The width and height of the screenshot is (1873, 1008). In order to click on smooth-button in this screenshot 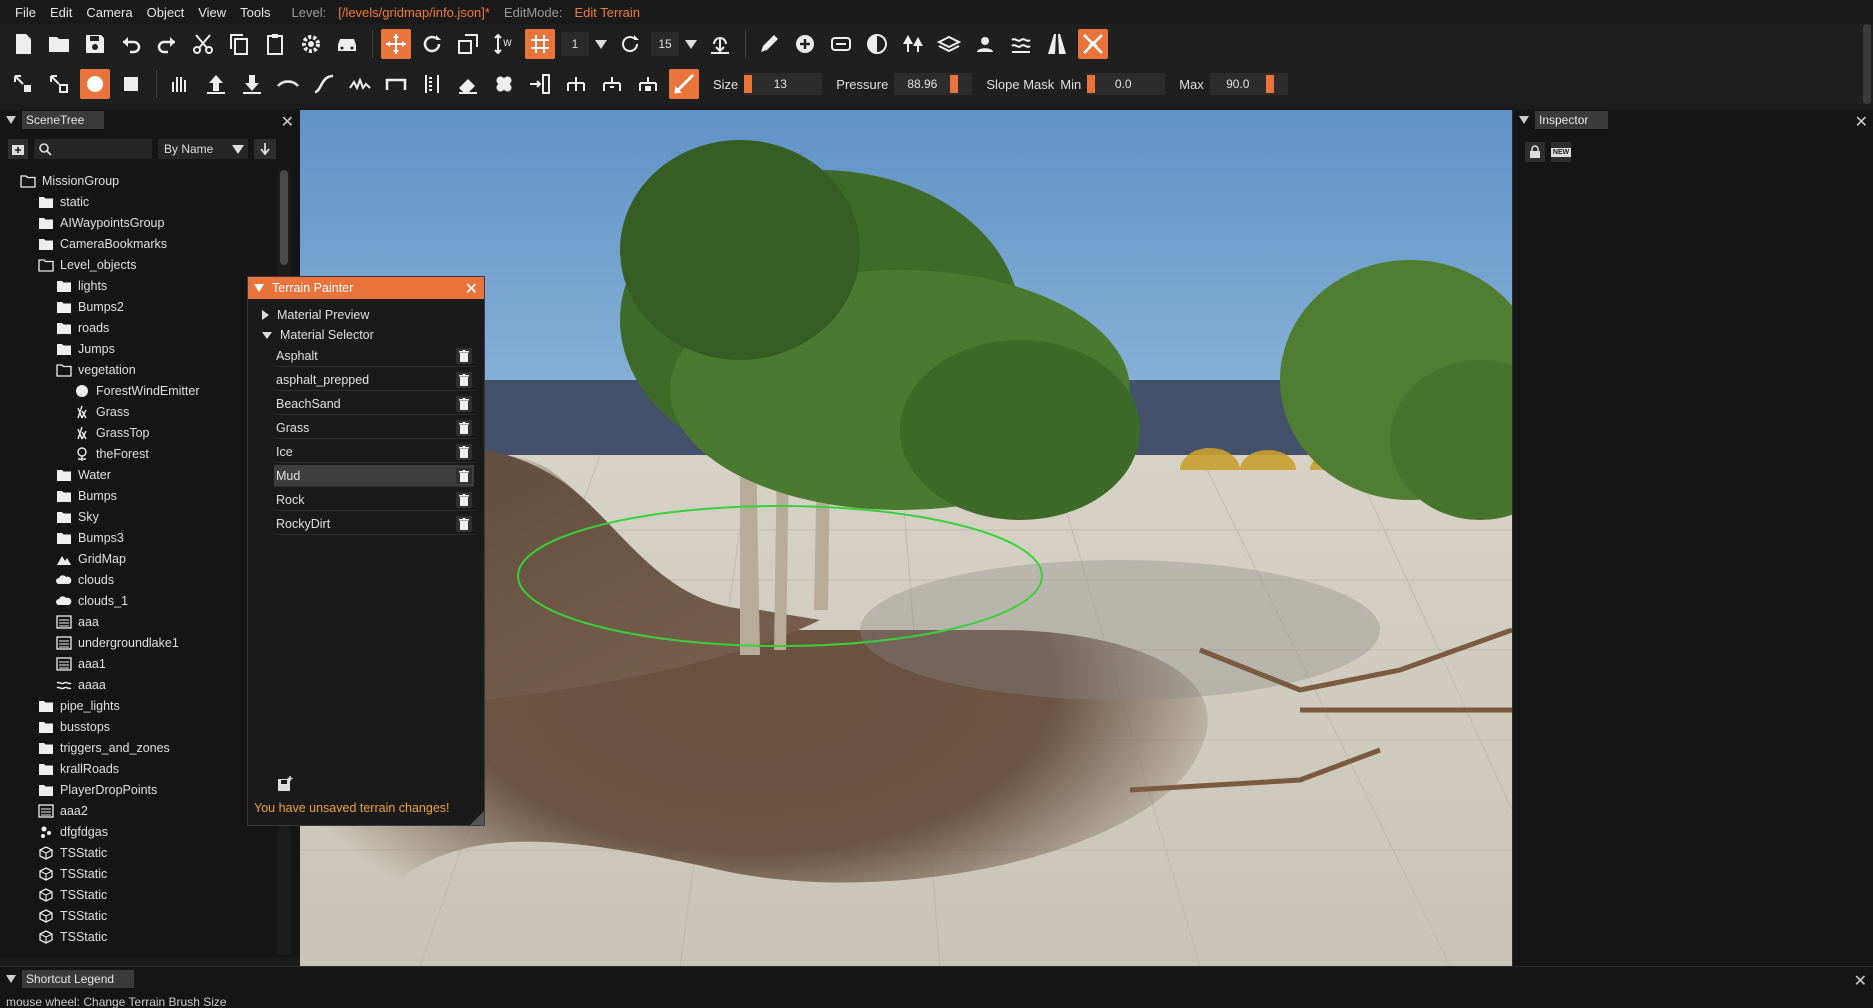, I will do `click(288, 84)`.